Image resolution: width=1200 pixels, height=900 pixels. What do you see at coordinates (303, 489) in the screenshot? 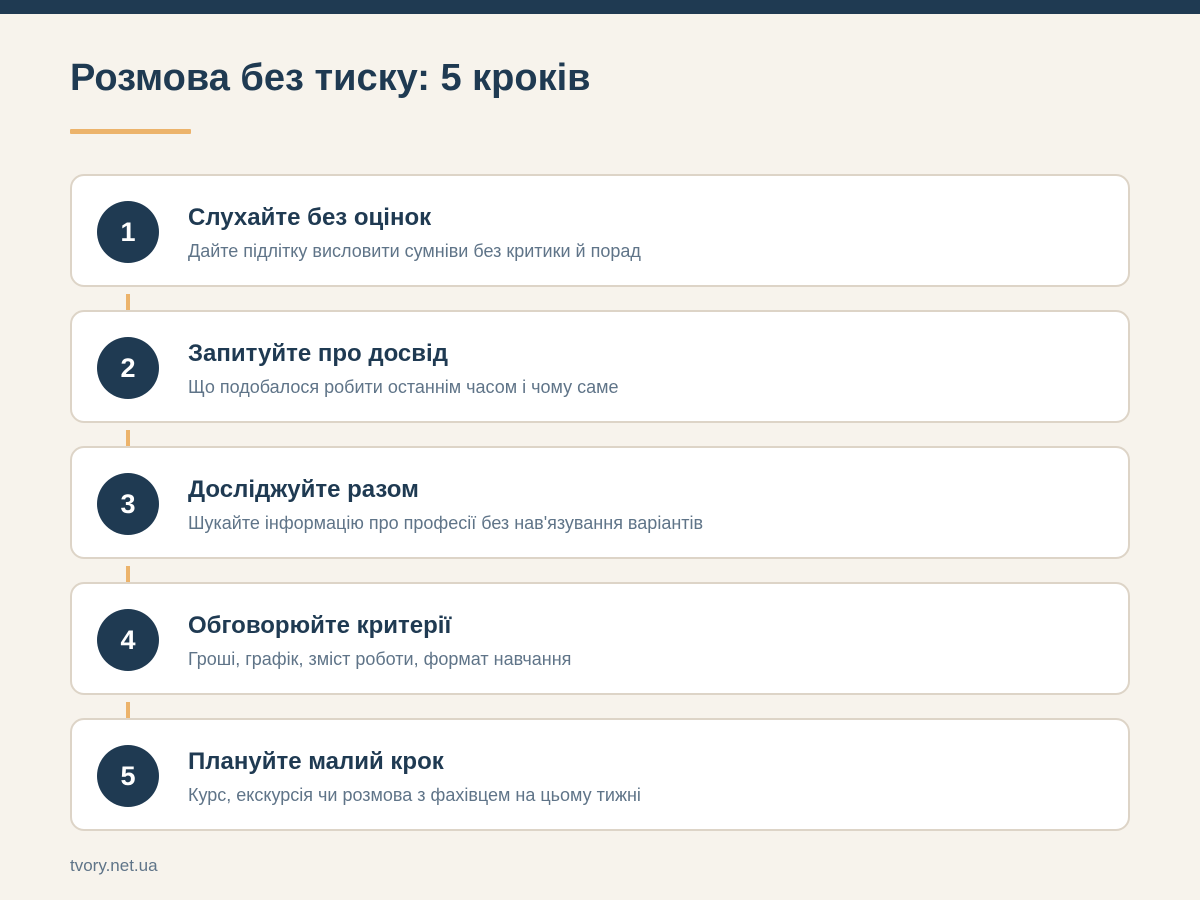
I see `step-title: Досліджуйте разом` at bounding box center [303, 489].